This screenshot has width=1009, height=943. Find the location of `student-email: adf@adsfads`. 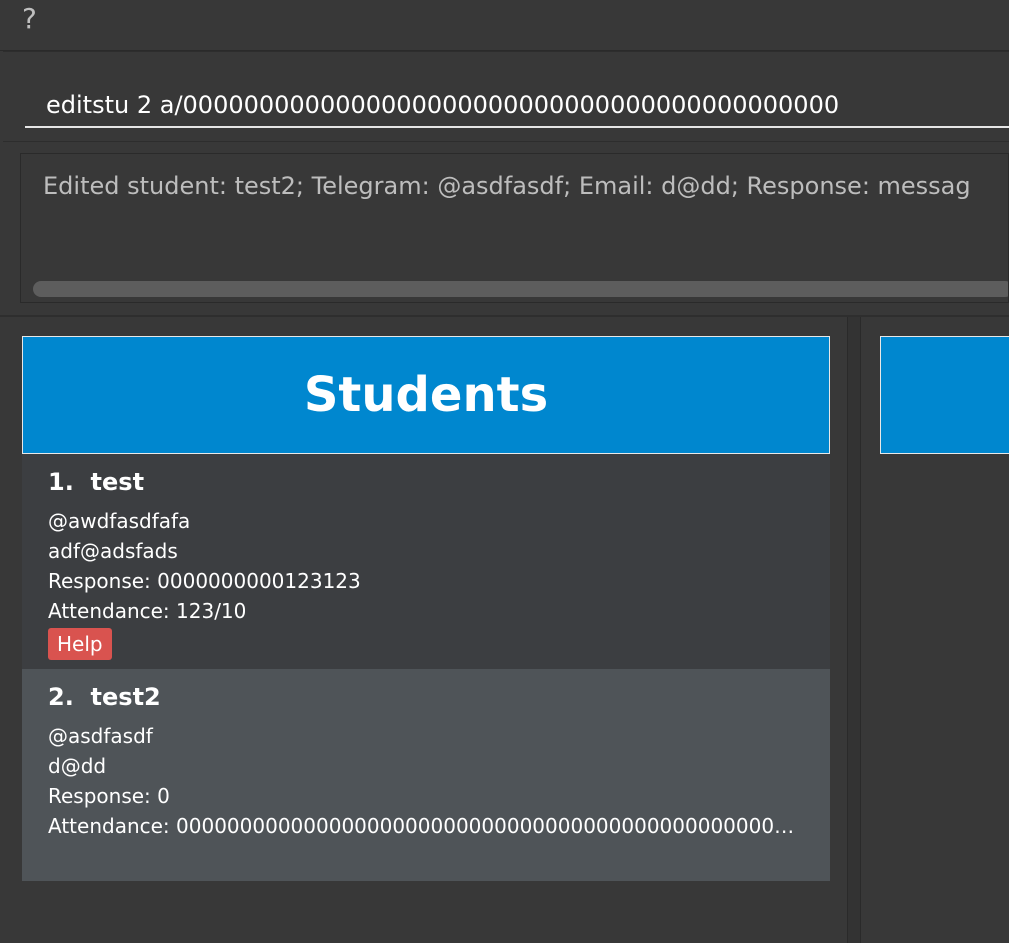

student-email: adf@adsfads is located at coordinates (113, 551).